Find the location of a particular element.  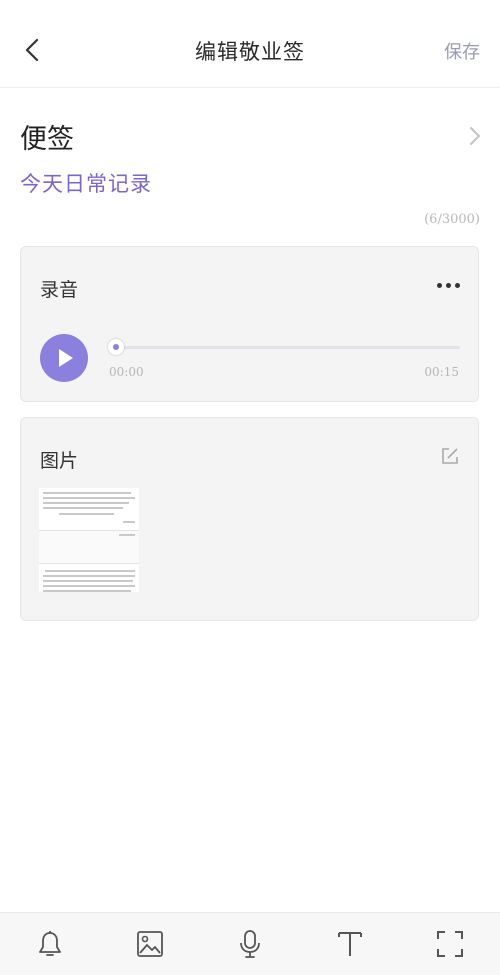

record-audio-button is located at coordinates (250, 944).